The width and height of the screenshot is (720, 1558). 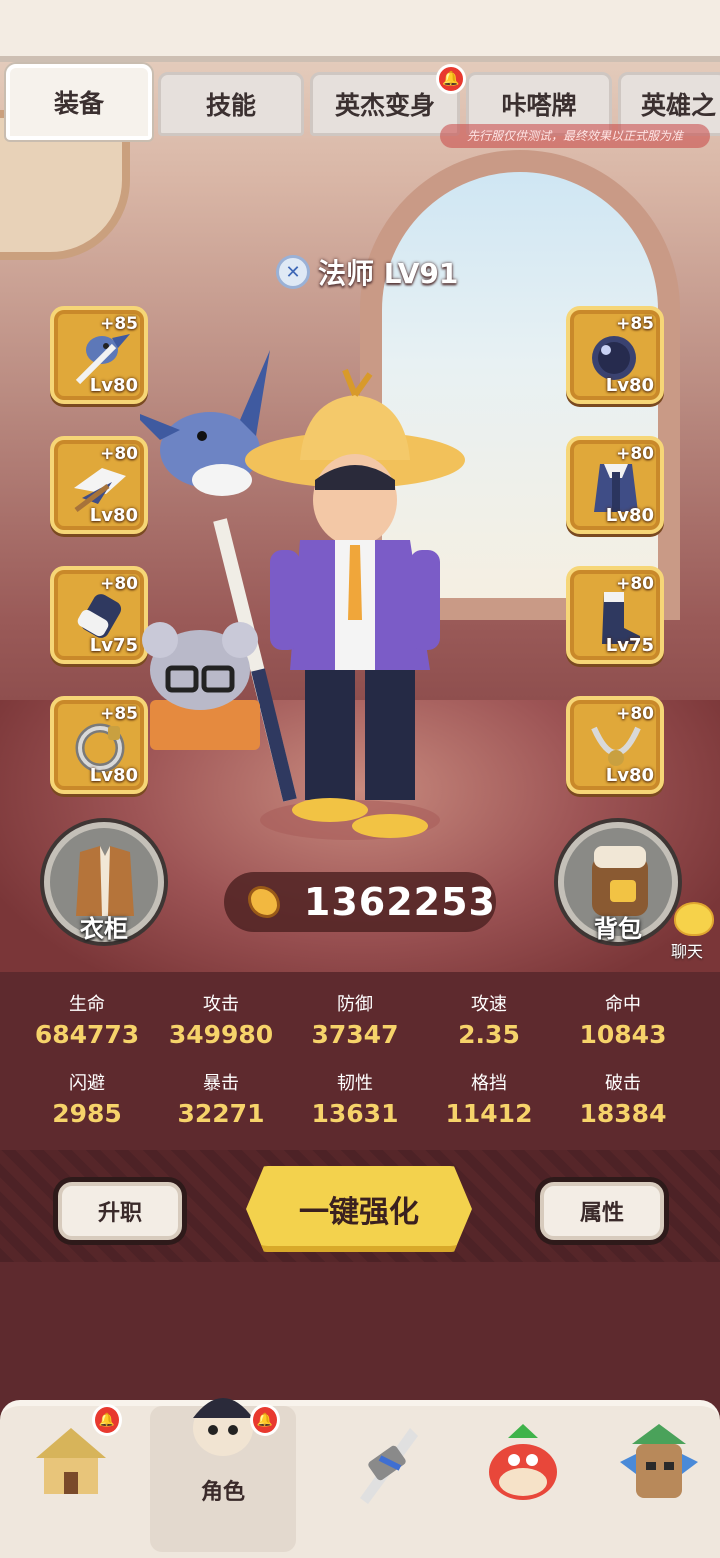 What do you see at coordinates (355, 1083) in the screenshot?
I see `stat-label: 韧性` at bounding box center [355, 1083].